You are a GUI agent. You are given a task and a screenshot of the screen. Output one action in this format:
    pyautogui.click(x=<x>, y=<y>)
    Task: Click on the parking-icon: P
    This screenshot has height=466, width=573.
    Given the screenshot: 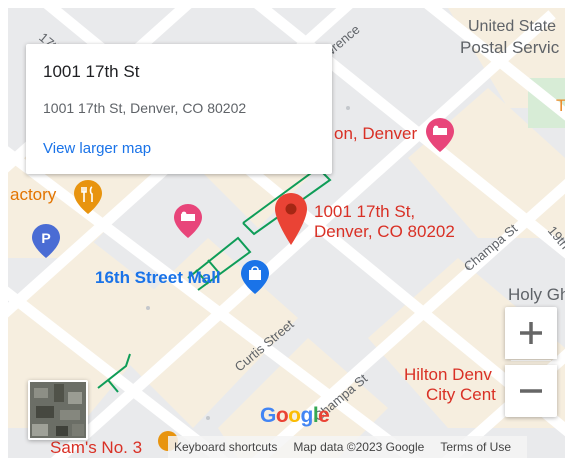 What is the action you would take?
    pyautogui.click(x=46, y=243)
    